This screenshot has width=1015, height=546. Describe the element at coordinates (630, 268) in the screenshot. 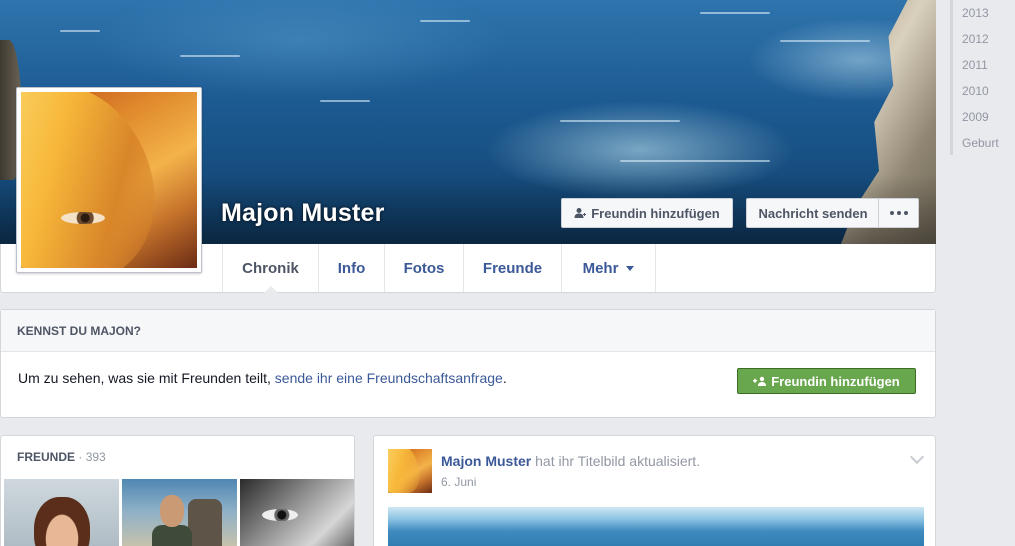

I see `caret-down-icon` at that location.